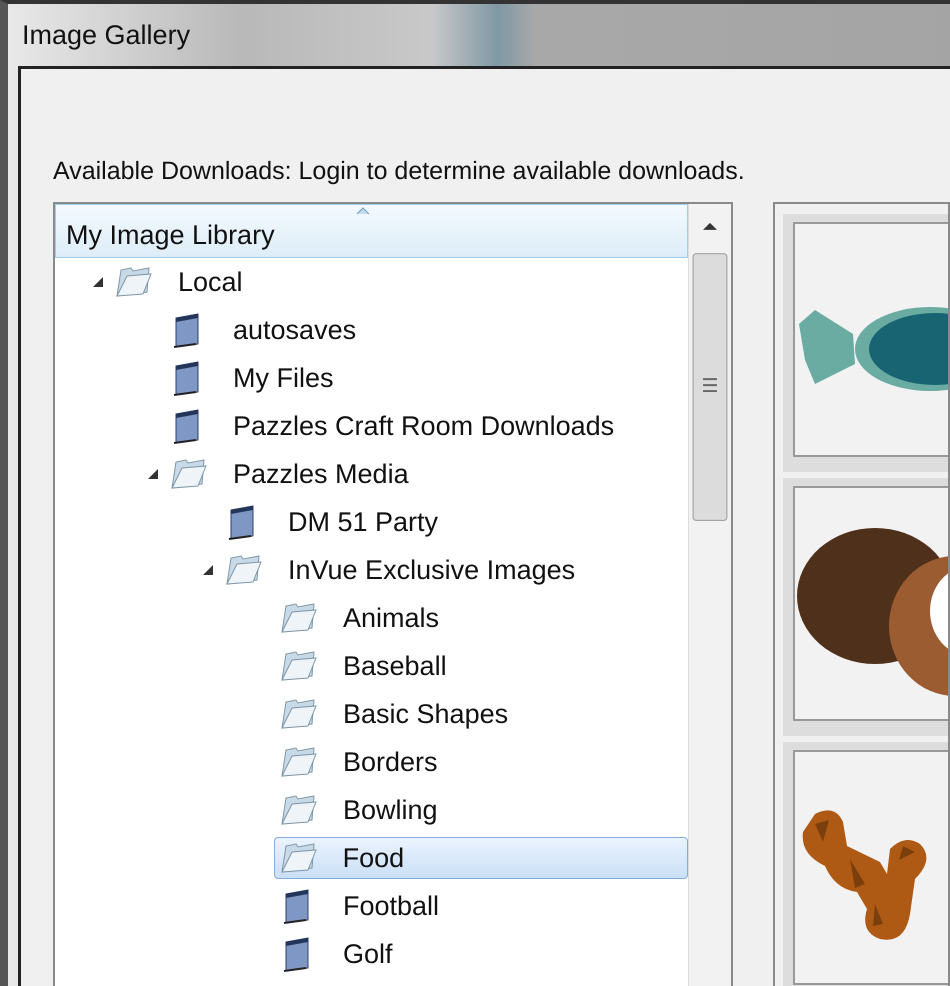 This screenshot has height=986, width=950. Describe the element at coordinates (106, 35) in the screenshot. I see `window-title: Image Gallery` at that location.